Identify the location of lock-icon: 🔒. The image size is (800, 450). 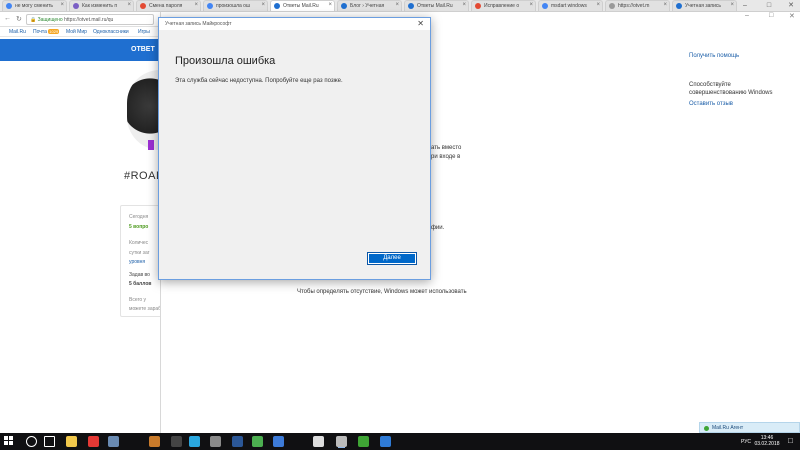
(33, 20).